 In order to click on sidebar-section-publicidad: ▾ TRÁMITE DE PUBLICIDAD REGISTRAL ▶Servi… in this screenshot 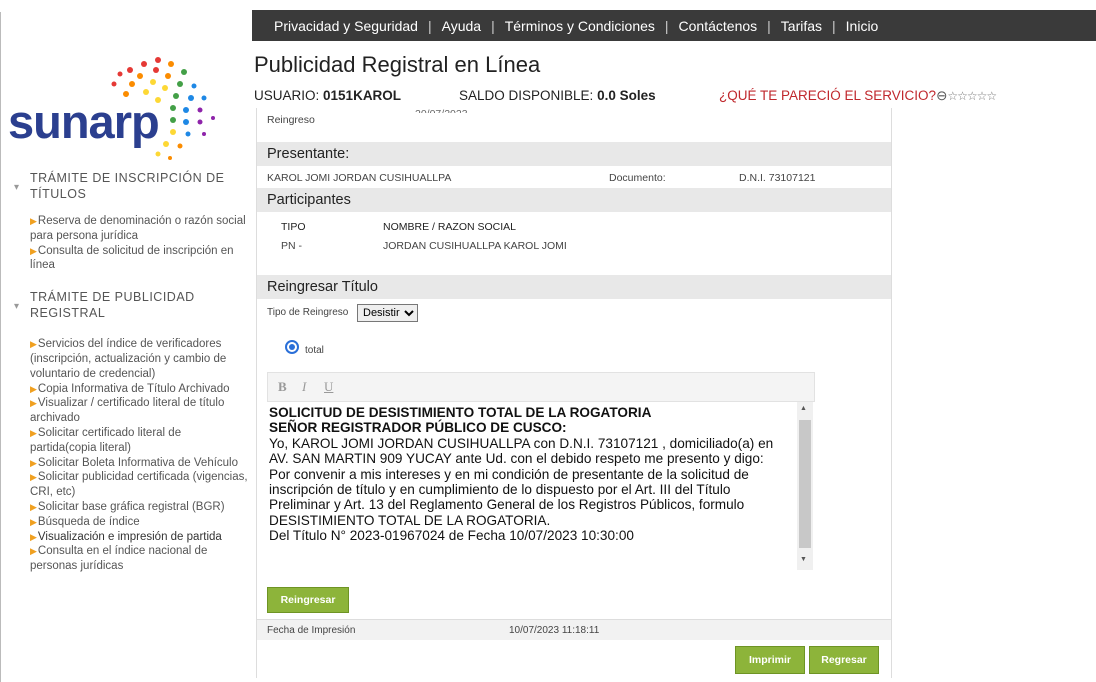, I will do `click(130, 431)`.